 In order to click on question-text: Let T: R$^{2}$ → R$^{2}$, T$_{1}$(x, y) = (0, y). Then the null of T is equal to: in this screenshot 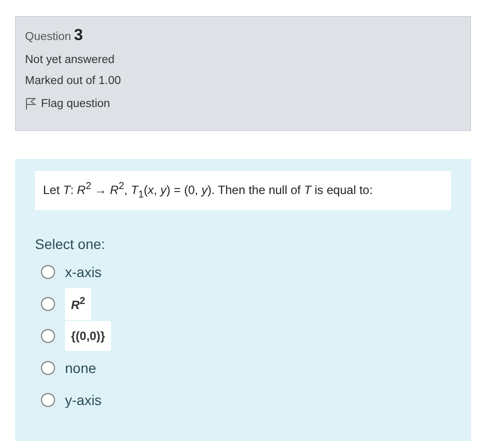, I will do `click(243, 190)`.